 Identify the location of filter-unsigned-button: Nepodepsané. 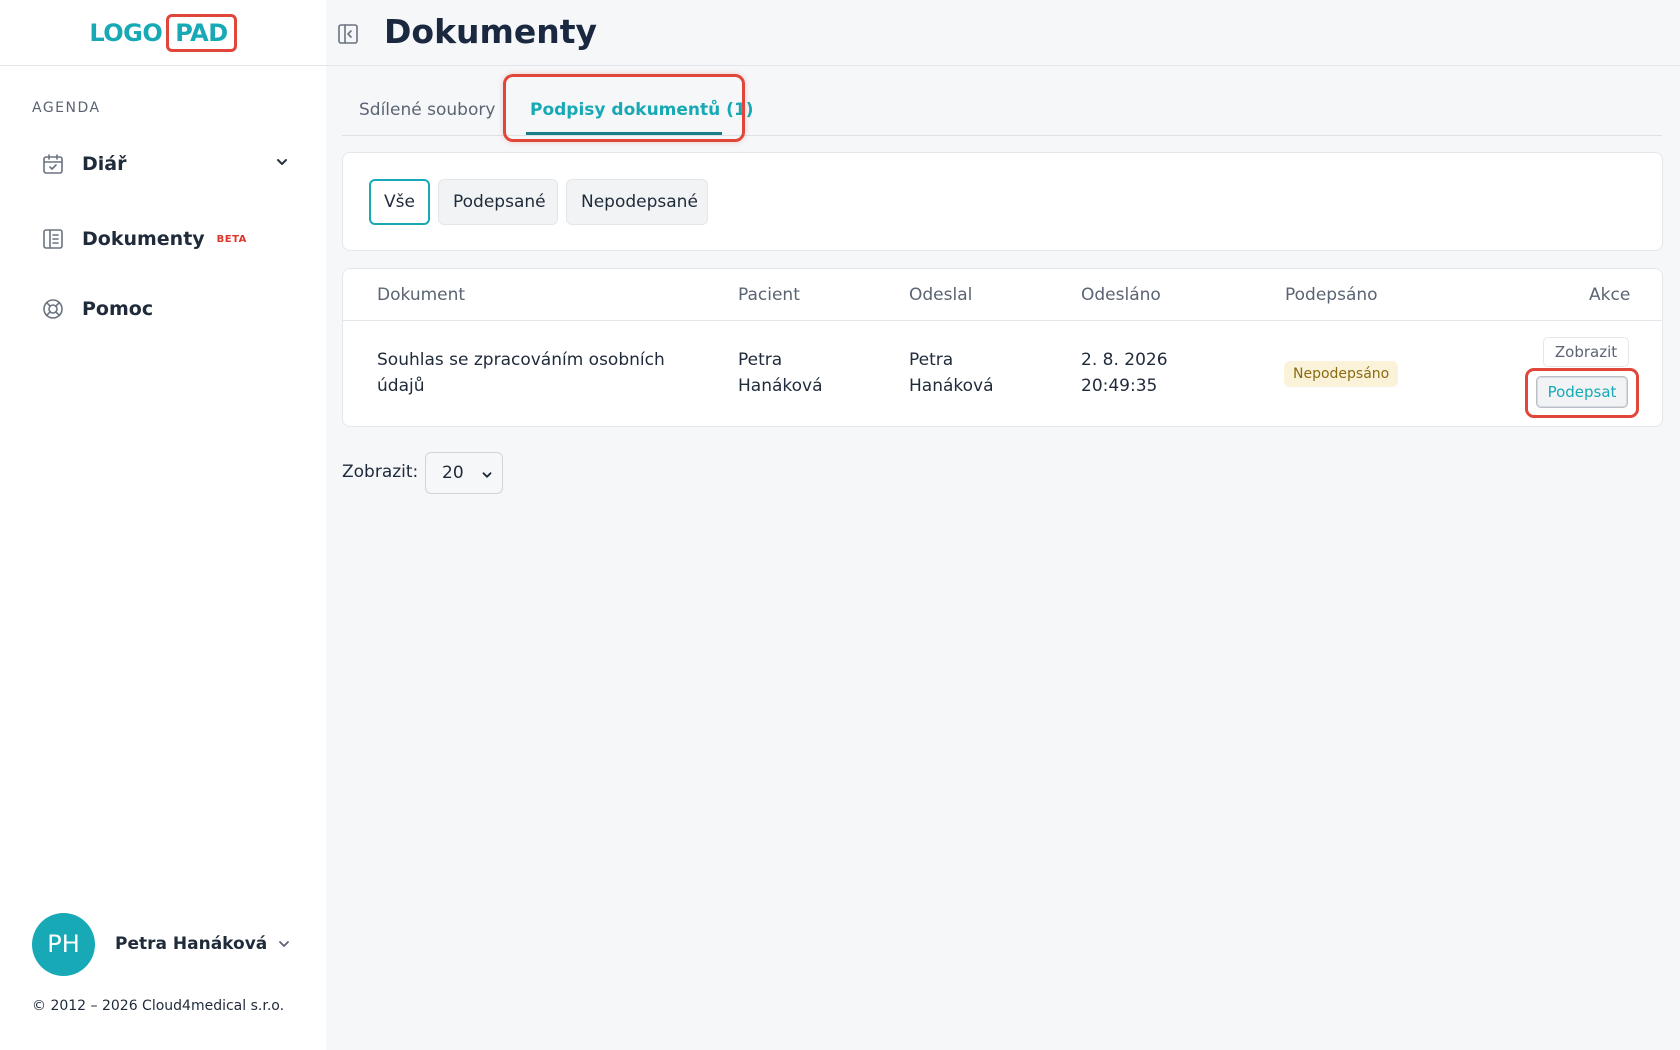
(637, 202).